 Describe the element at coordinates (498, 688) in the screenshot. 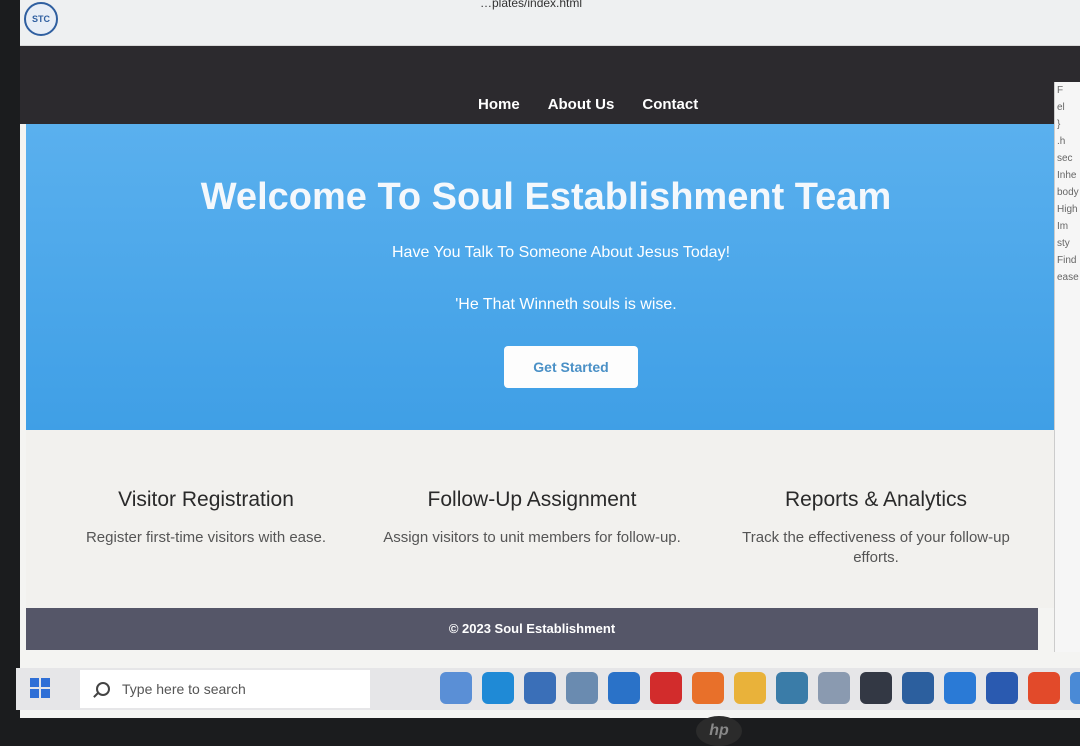

I see `edge-icon` at that location.